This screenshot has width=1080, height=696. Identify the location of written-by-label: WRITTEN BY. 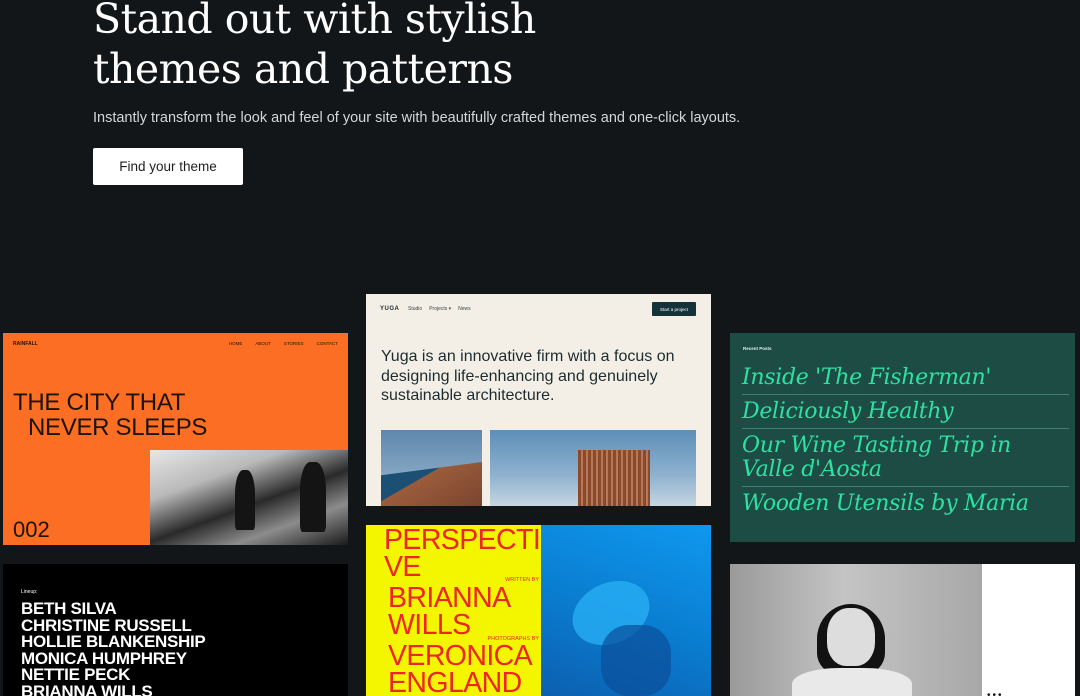
(522, 580).